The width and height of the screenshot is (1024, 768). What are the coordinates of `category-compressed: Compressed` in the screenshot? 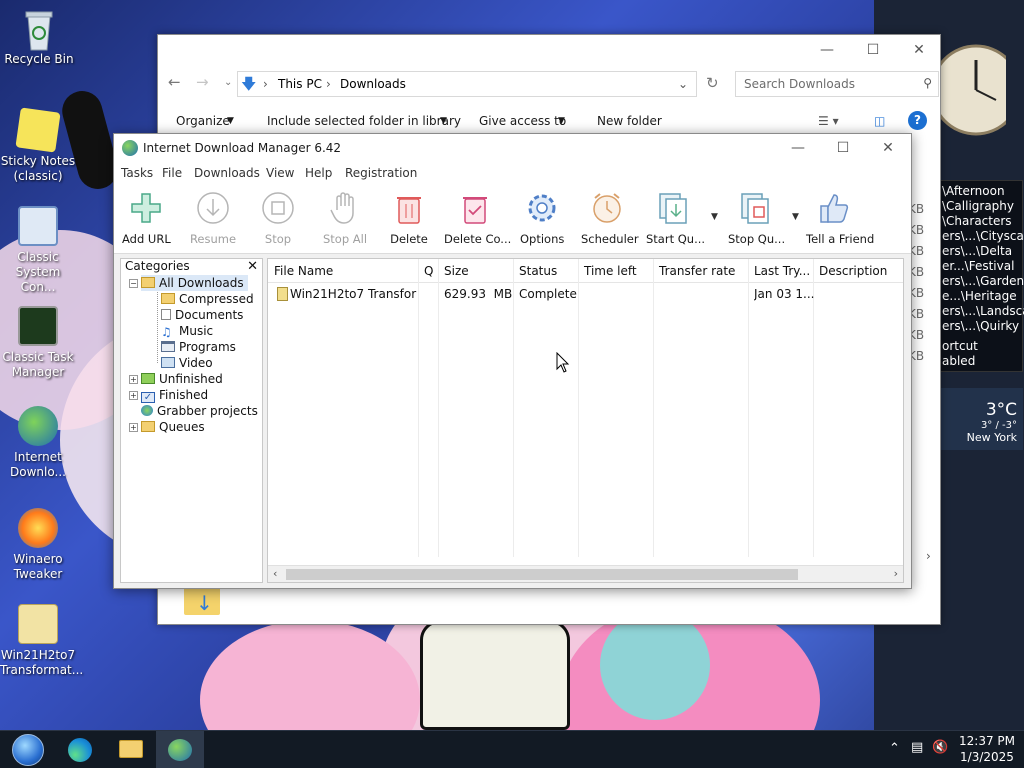 It's located at (207, 299).